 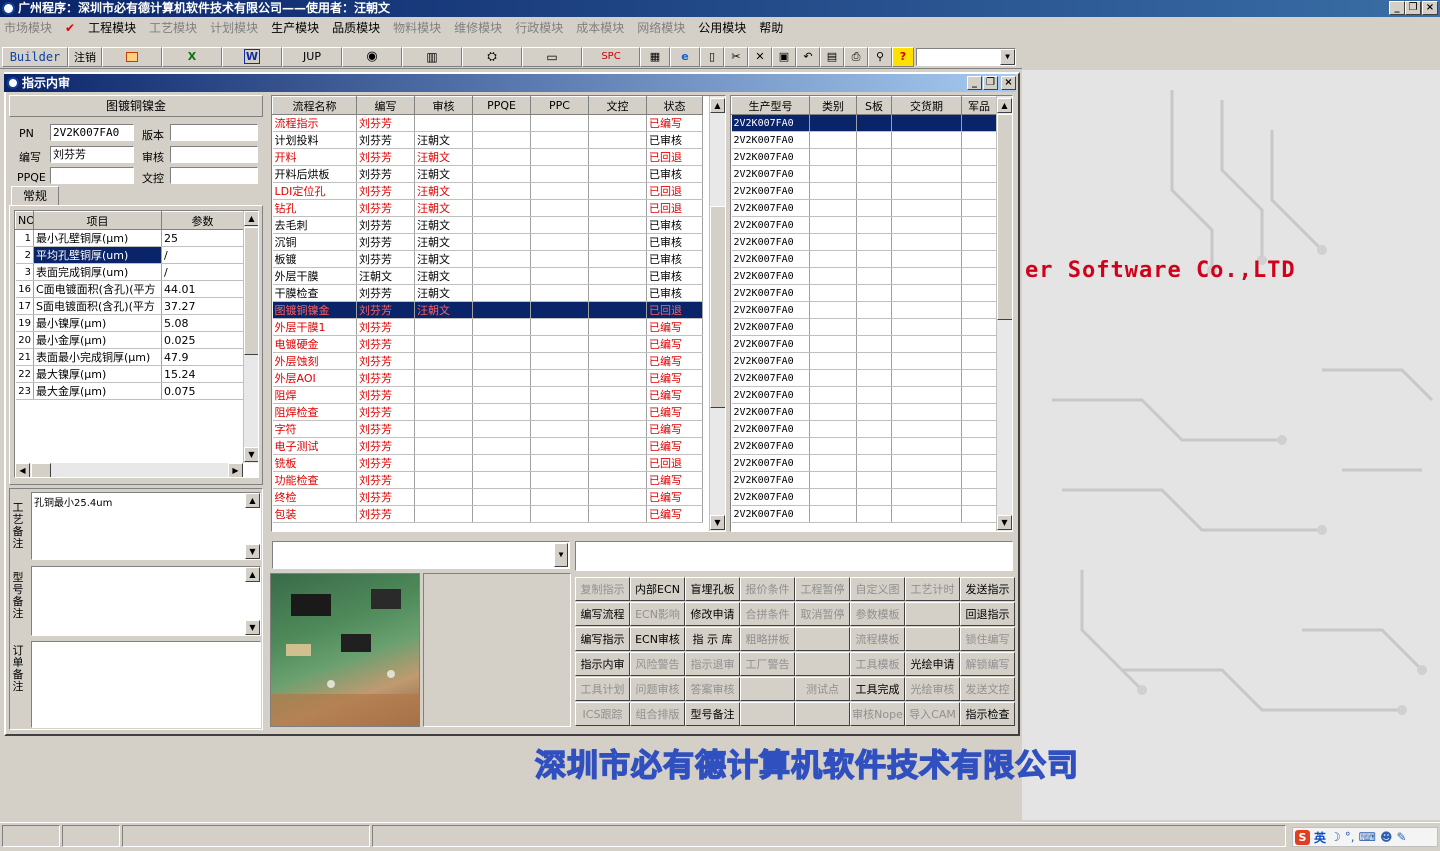 I want to click on column-header: 流程名称, so click(x=314, y=105).